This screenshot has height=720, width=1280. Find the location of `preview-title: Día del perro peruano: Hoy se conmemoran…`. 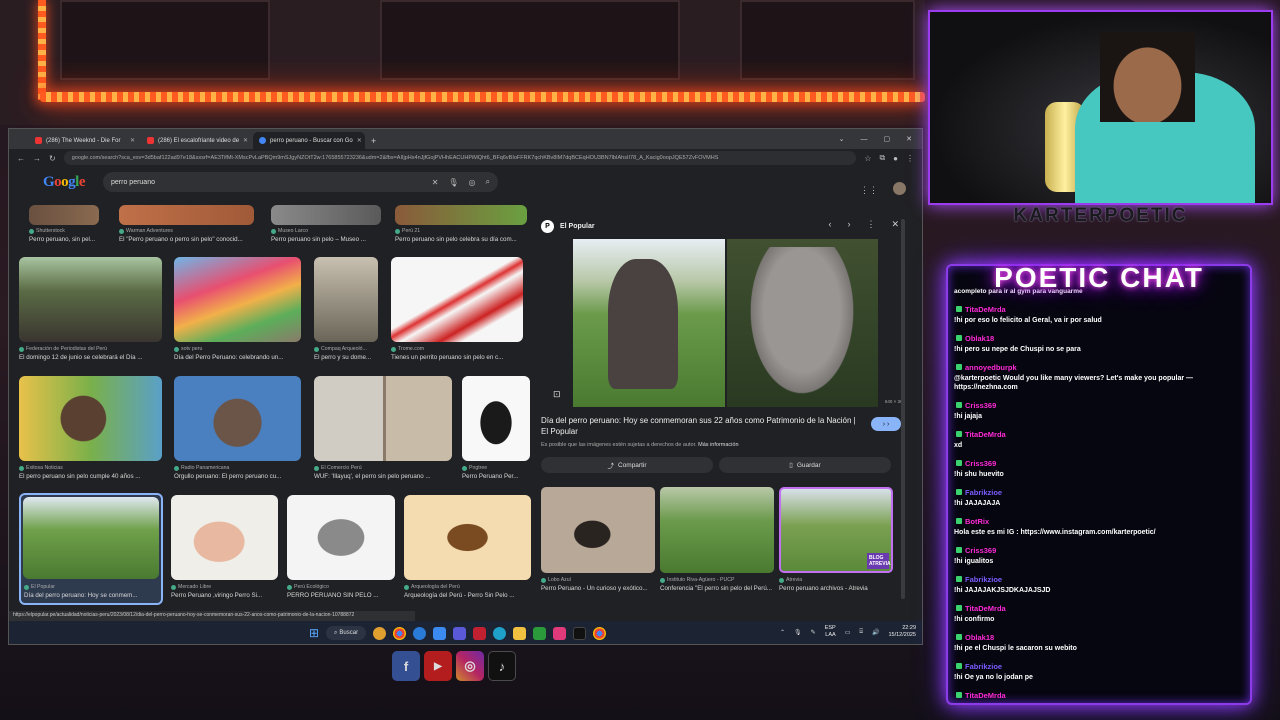

preview-title: Día del perro peruano: Hoy se conmemoran… is located at coordinates (701, 426).